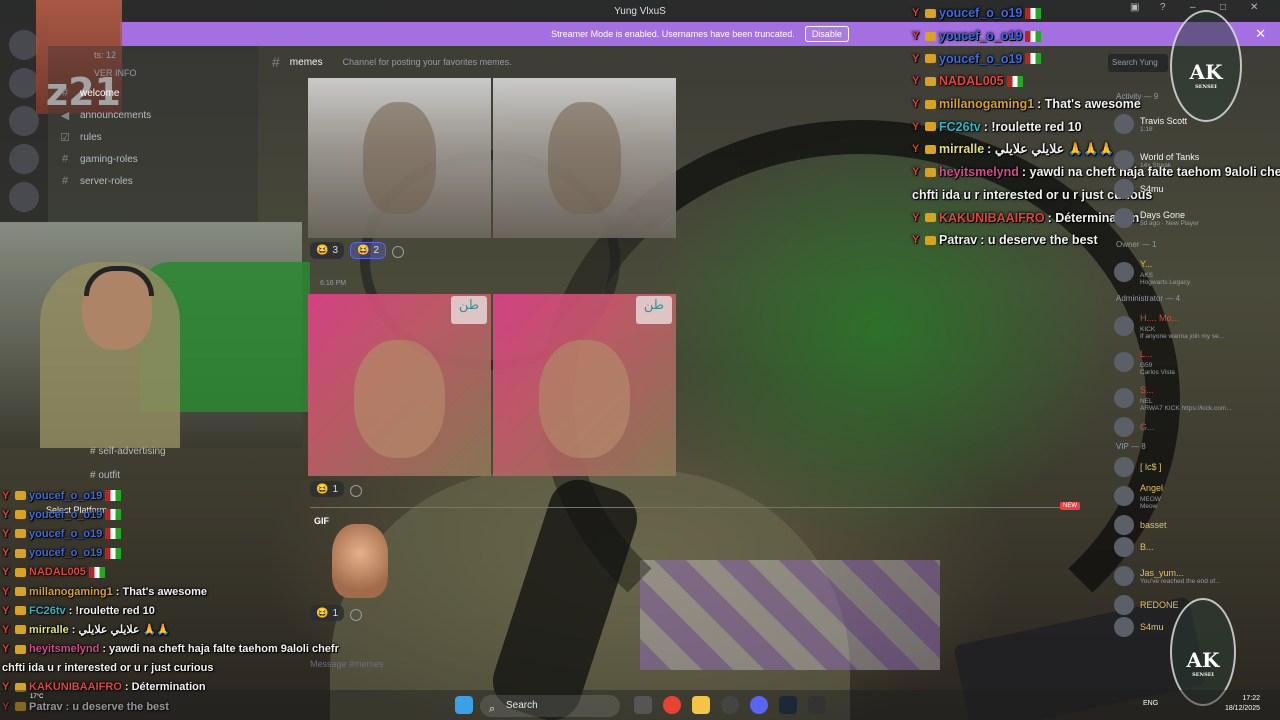  What do you see at coordinates (64, 649) in the screenshot?
I see `chat-username: heyitsmelynd` at bounding box center [64, 649].